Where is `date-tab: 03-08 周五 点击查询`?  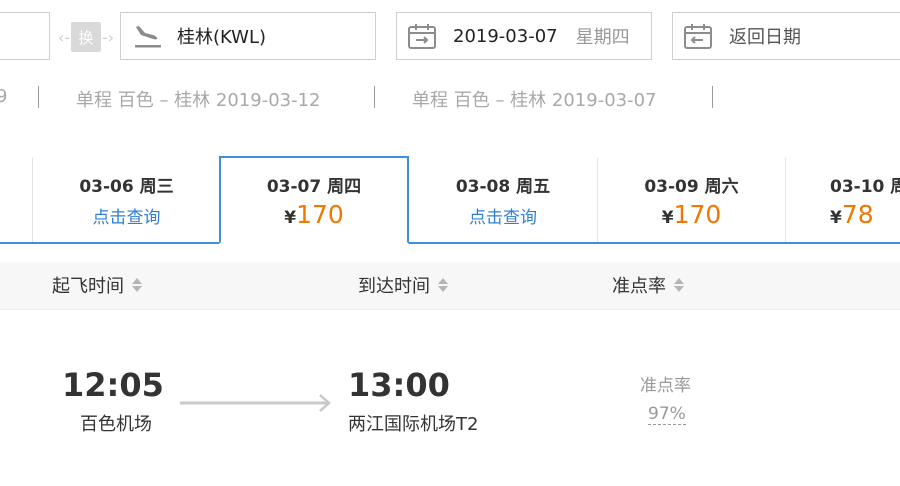 date-tab: 03-08 周五 点击查询 is located at coordinates (503, 200).